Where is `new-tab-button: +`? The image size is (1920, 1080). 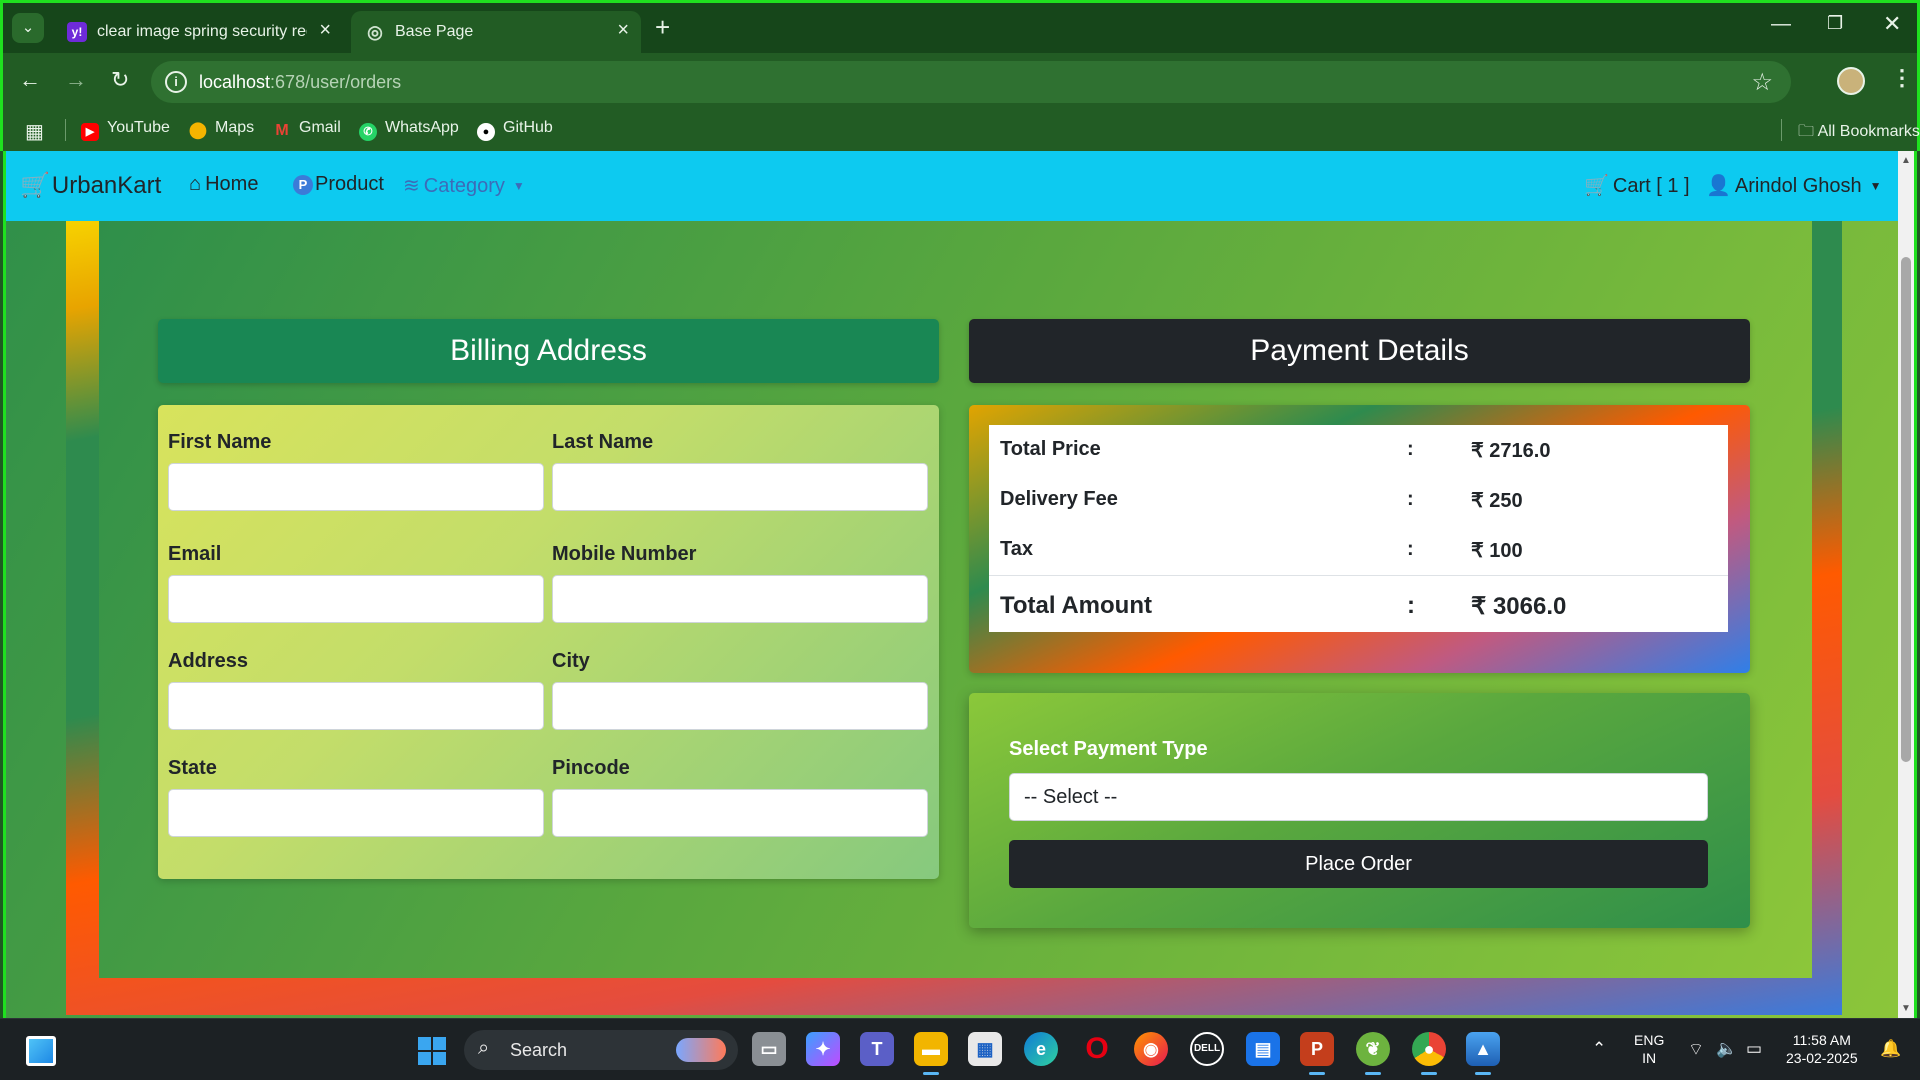 new-tab-button: + is located at coordinates (662, 27).